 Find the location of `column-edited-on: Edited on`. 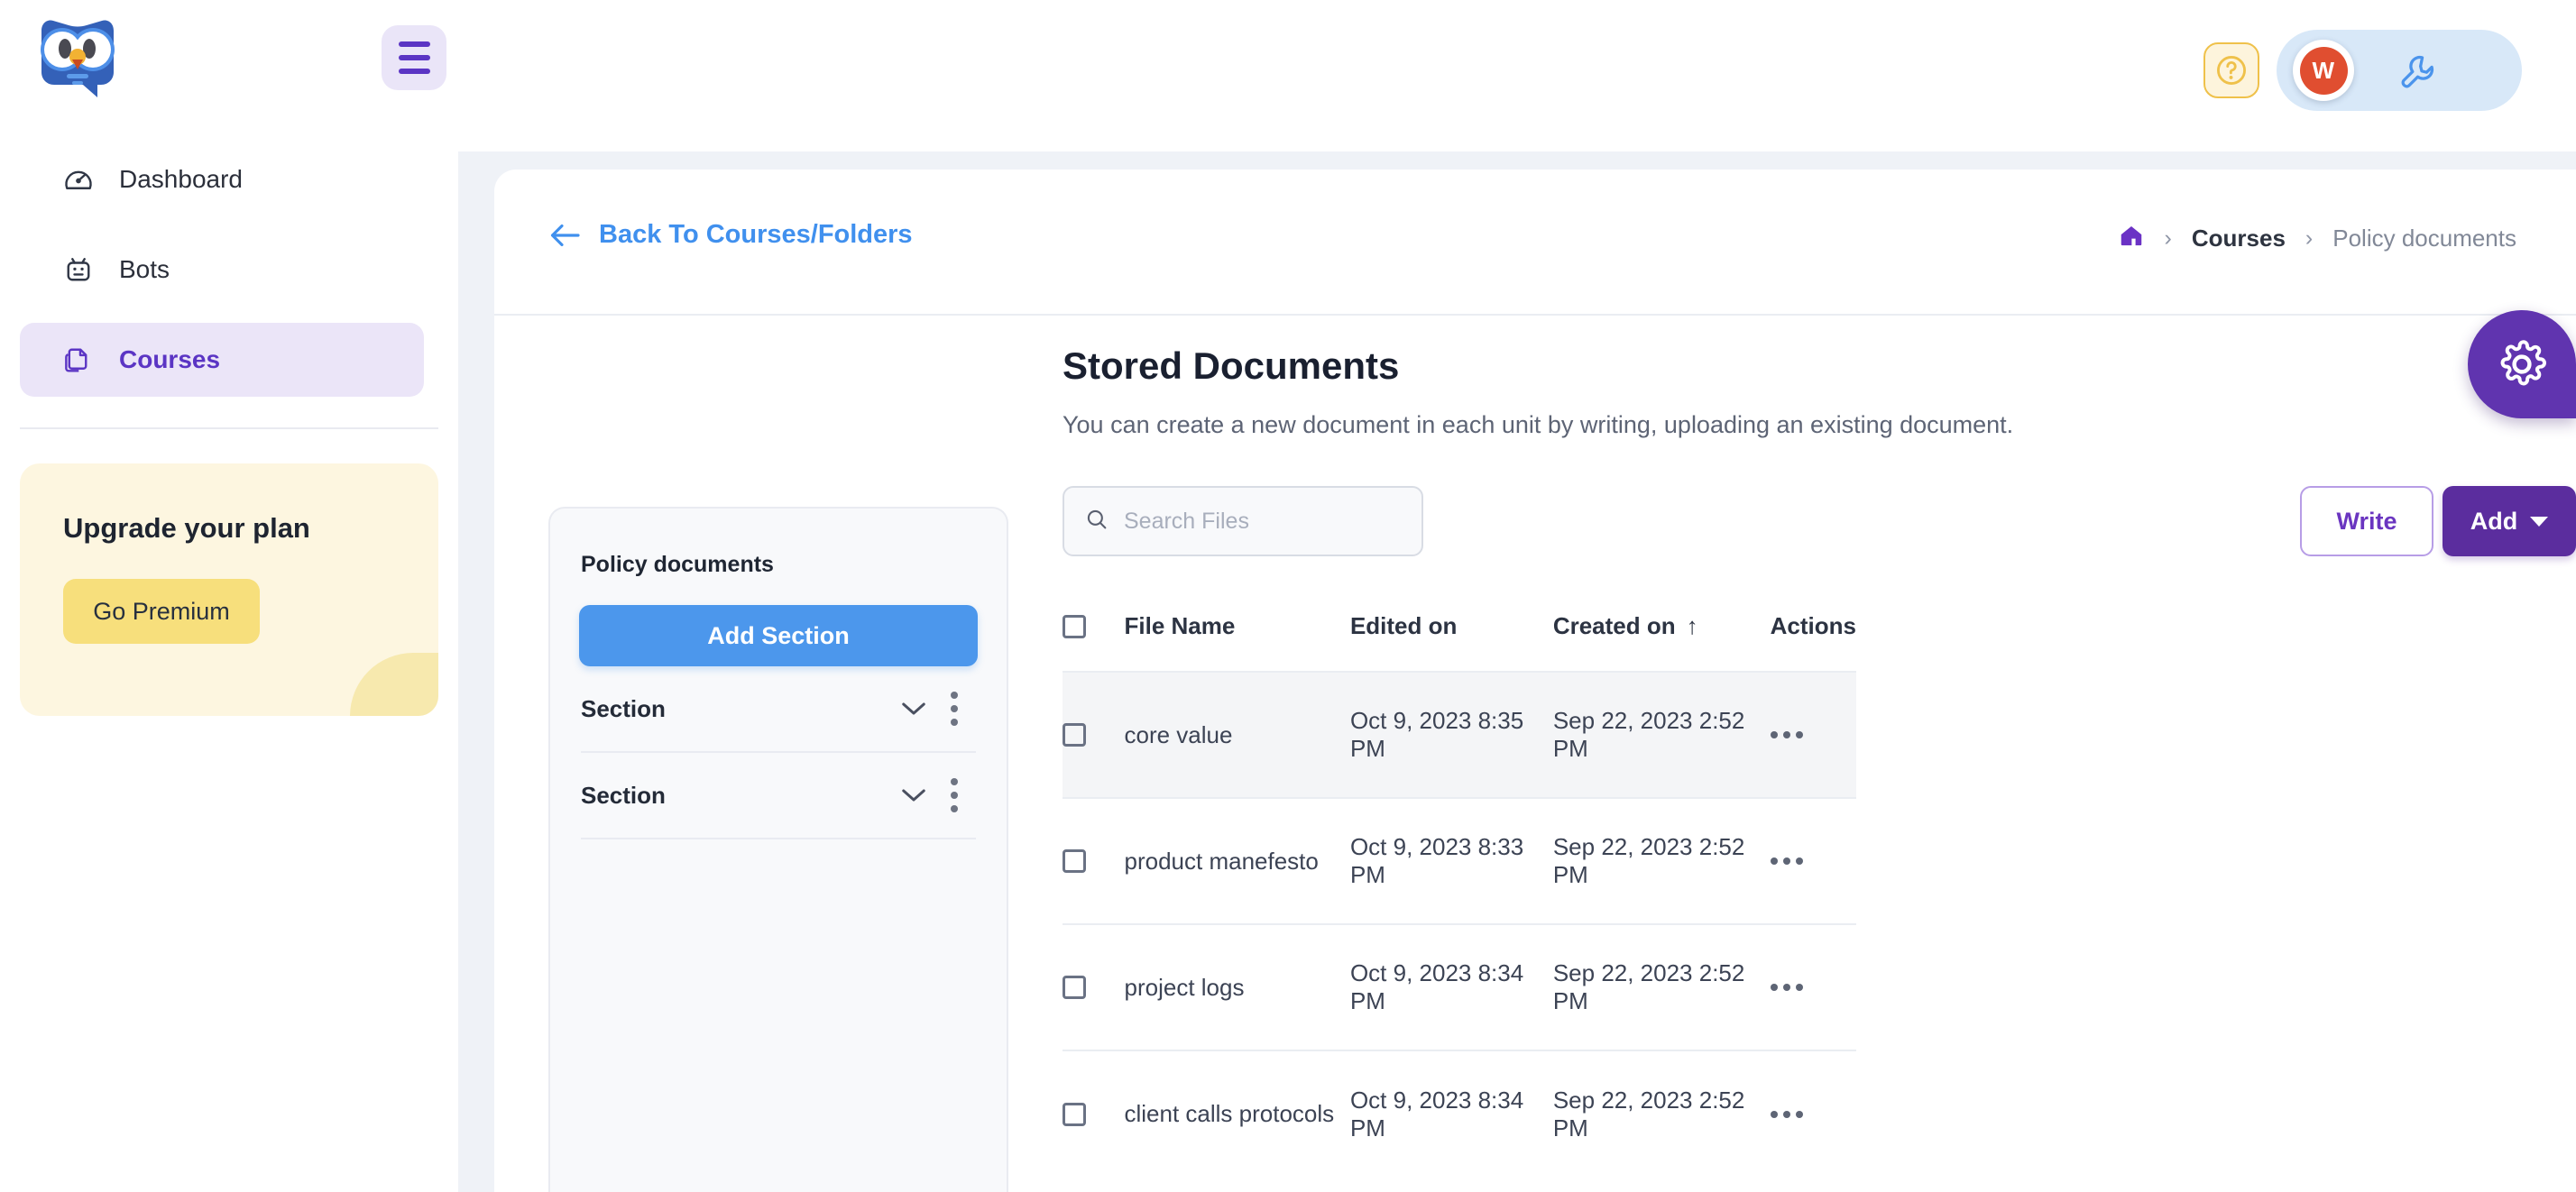

column-edited-on: Edited on is located at coordinates (1451, 642).